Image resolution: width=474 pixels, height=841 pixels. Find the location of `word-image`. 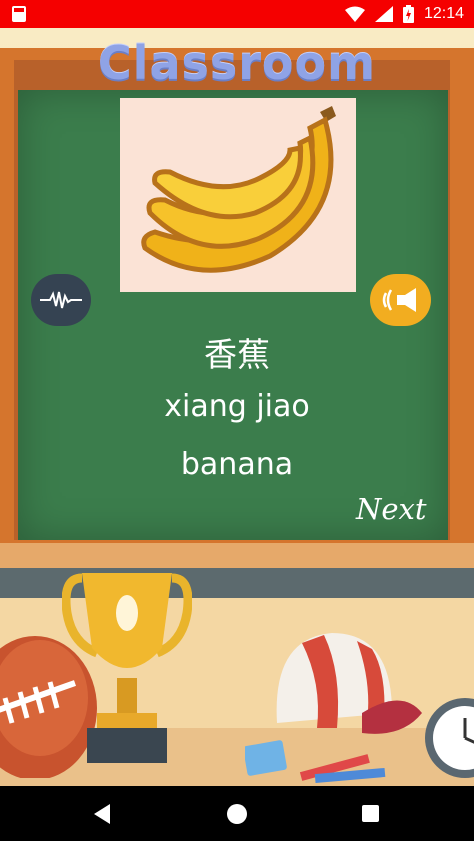

word-image is located at coordinates (238, 195).